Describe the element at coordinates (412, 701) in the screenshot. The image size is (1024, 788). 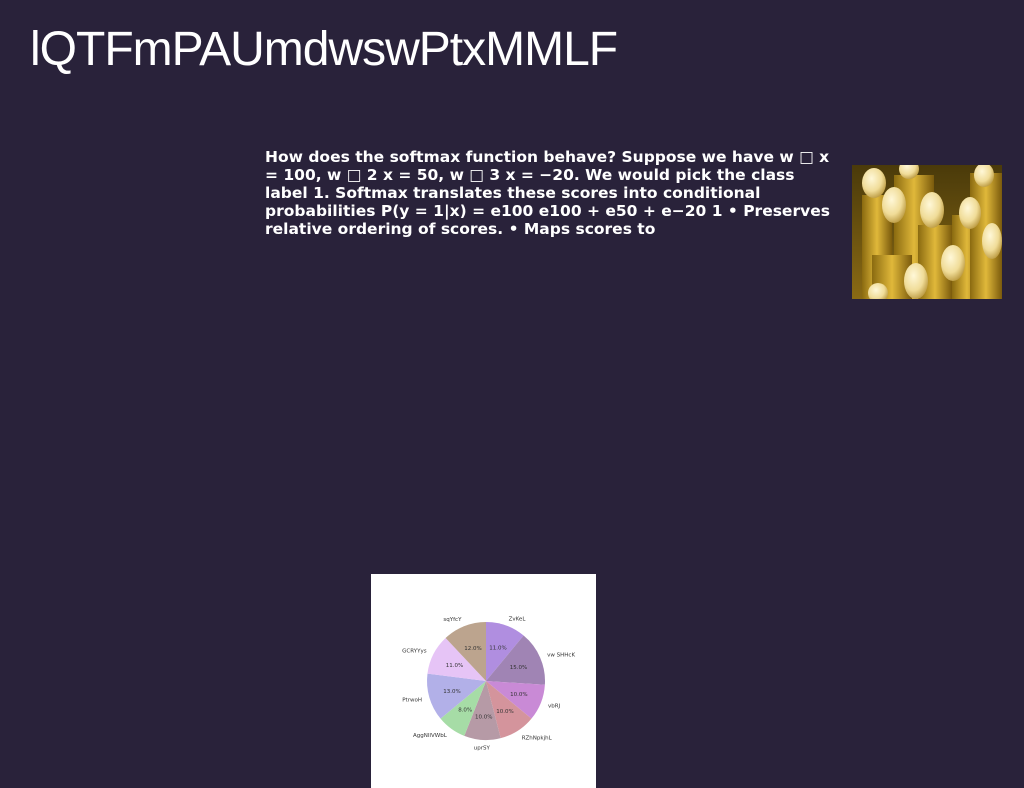
I see `pie-category-label: PtrwoH` at that location.